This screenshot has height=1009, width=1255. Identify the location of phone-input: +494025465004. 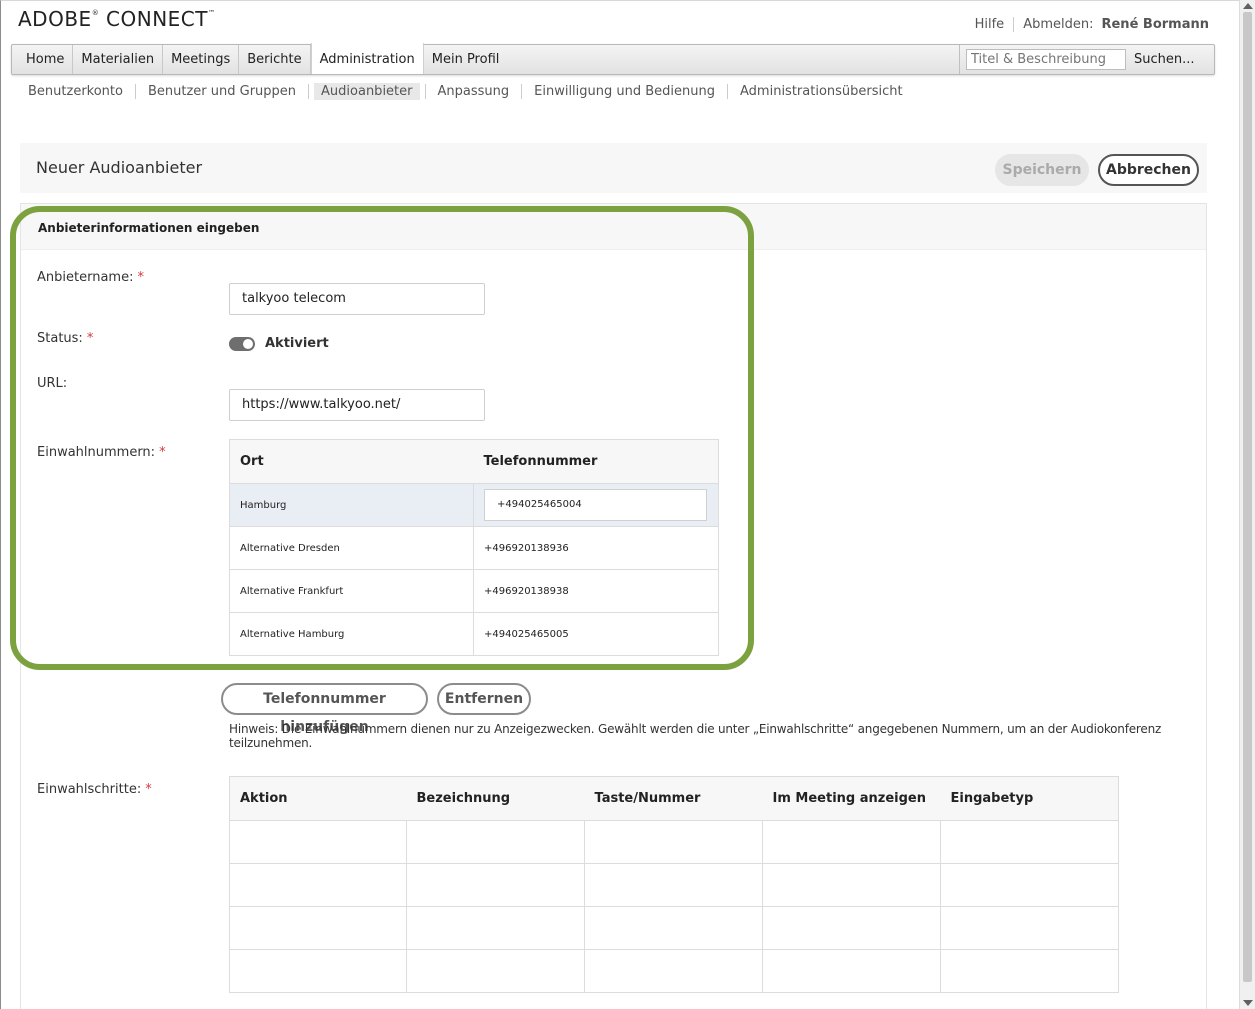
(595, 505).